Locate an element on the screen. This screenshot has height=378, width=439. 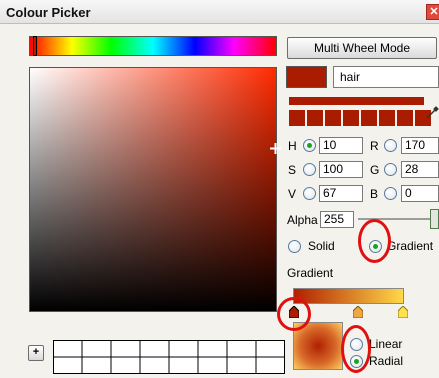
color-name-input: hair is located at coordinates (386, 77).